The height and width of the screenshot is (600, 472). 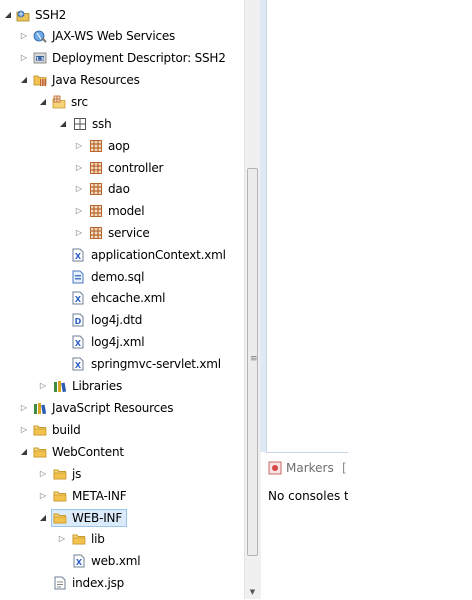 What do you see at coordinates (66, 430) in the screenshot?
I see `tree-node-label: build` at bounding box center [66, 430].